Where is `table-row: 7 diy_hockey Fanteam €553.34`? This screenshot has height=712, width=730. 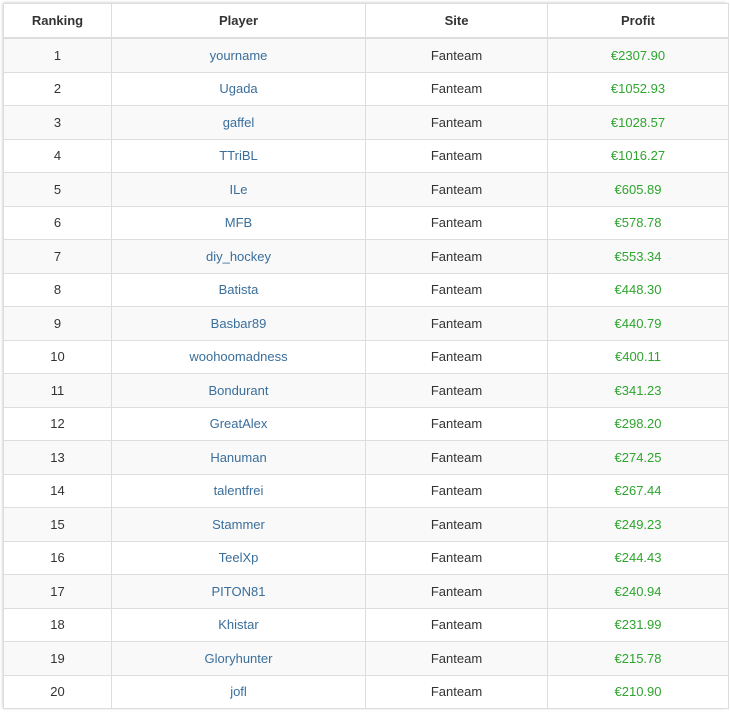
table-row: 7 diy_hockey Fanteam €553.34 is located at coordinates (366, 256).